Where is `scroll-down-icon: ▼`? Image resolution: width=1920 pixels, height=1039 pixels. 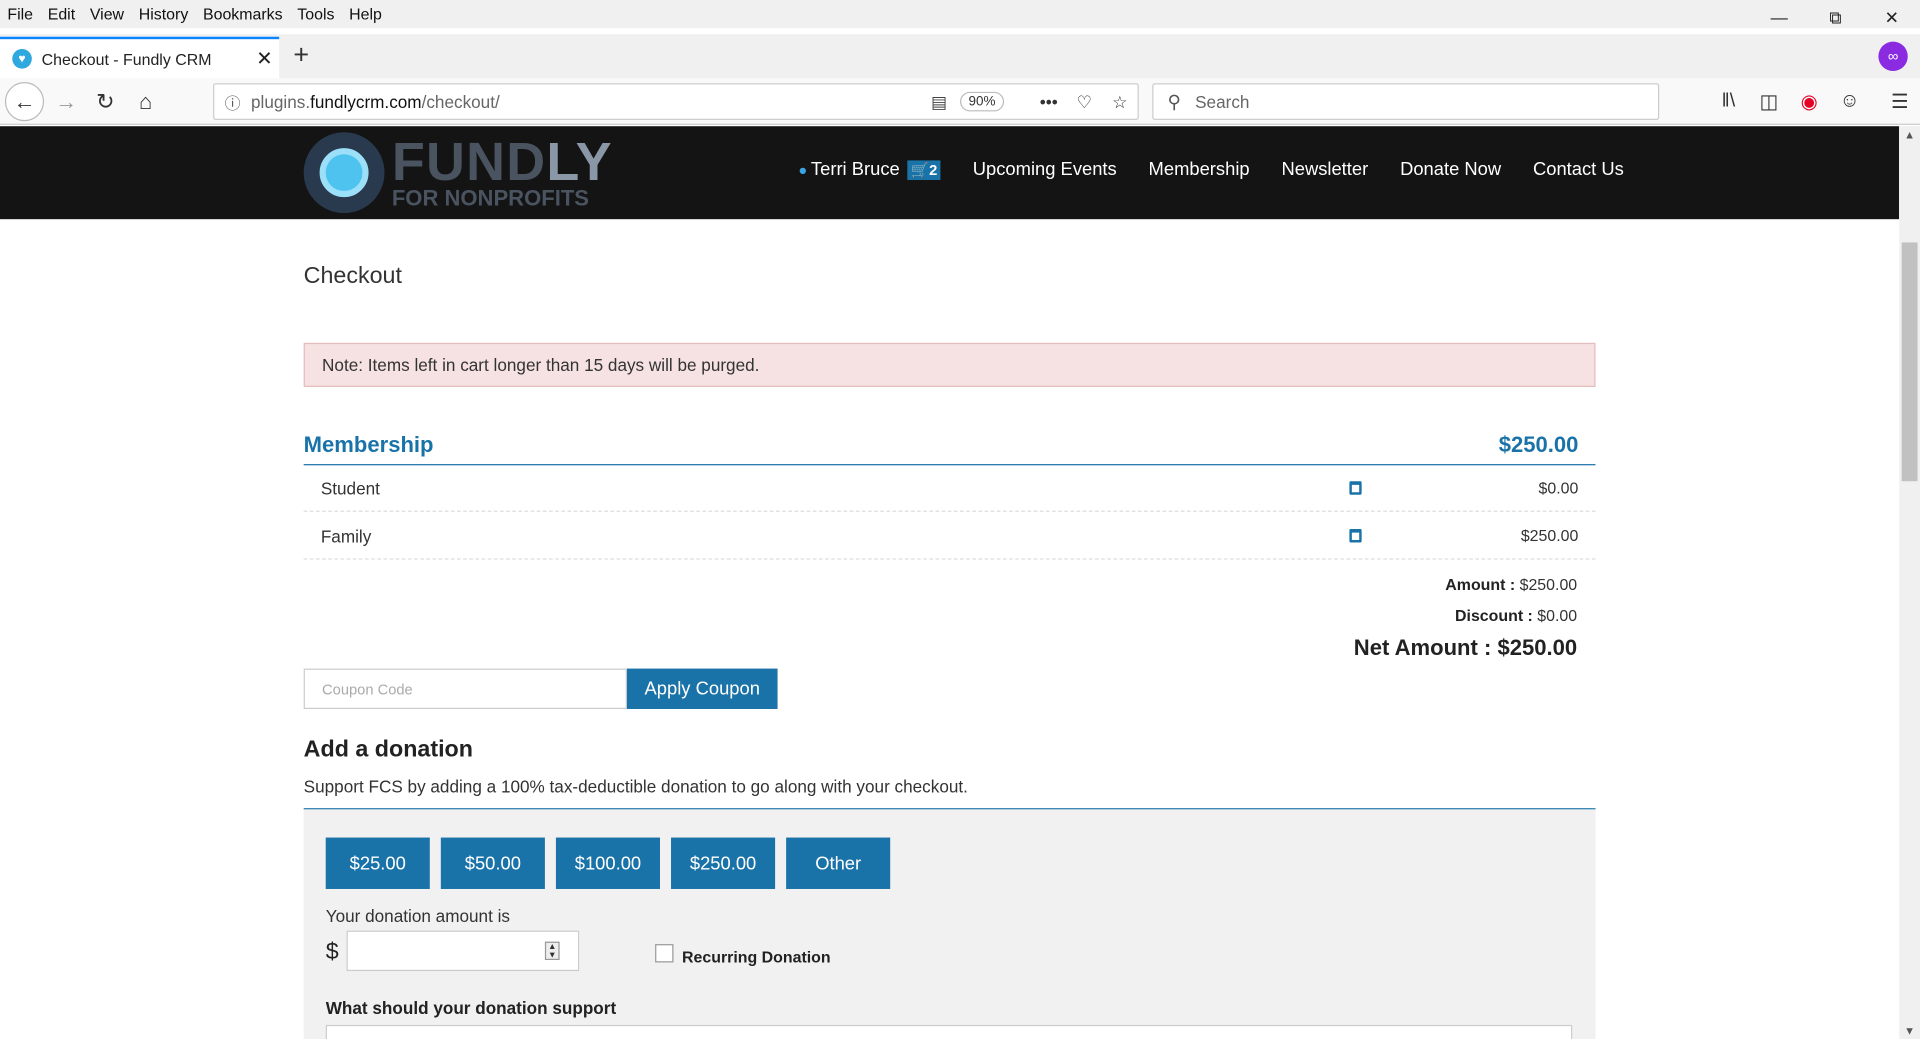
scroll-down-icon: ▼ is located at coordinates (1909, 1031).